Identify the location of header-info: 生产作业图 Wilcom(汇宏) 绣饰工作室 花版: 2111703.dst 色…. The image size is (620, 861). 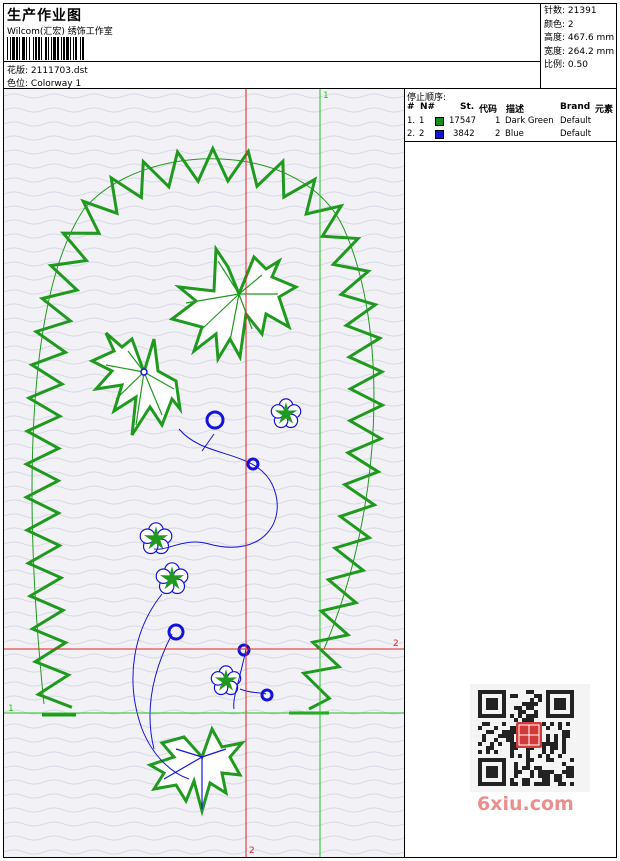
(272, 46).